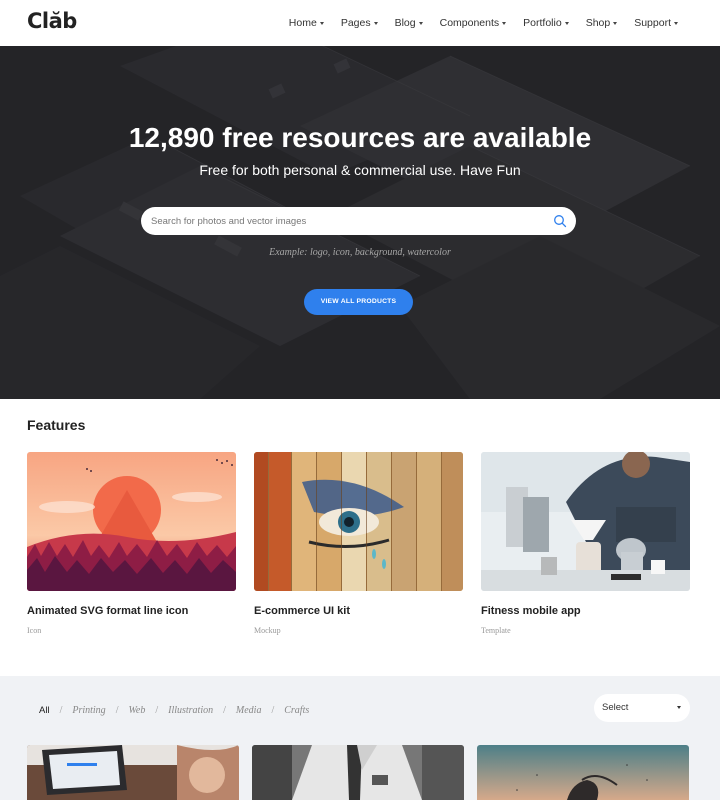  What do you see at coordinates (56, 425) in the screenshot?
I see `features-heading: Features` at bounding box center [56, 425].